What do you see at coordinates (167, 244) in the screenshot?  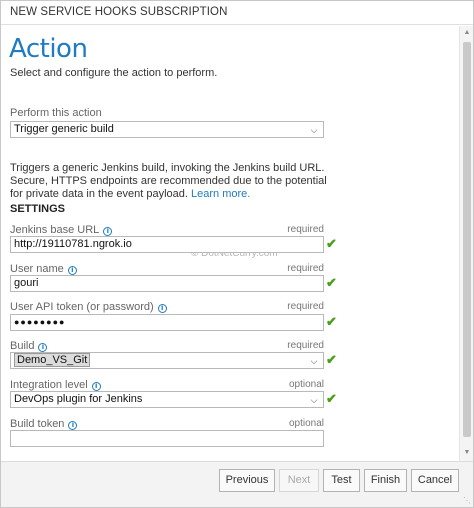 I see `jenkins-url-input: http://19110781.ngrok.io` at bounding box center [167, 244].